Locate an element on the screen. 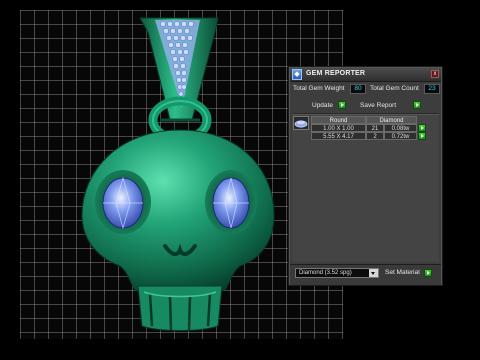 This screenshot has width=480, height=360. total-weight-label: Total Gem Weight is located at coordinates (319, 88).